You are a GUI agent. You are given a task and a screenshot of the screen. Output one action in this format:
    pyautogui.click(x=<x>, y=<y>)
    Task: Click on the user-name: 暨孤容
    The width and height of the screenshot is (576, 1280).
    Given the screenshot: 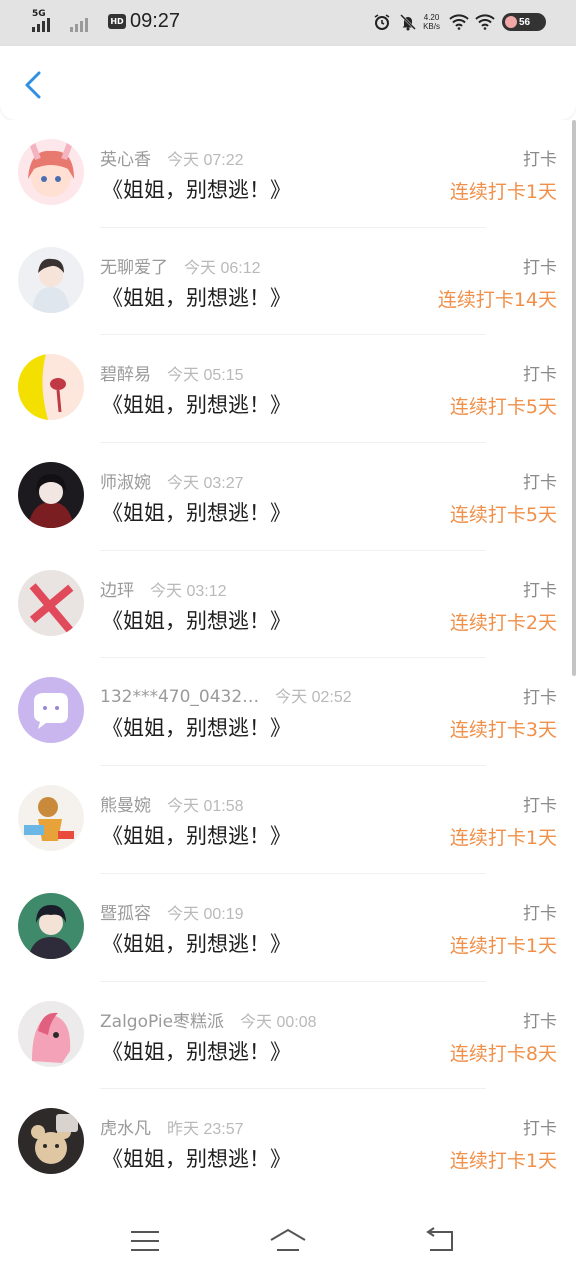 What is the action you would take?
    pyautogui.click(x=125, y=911)
    